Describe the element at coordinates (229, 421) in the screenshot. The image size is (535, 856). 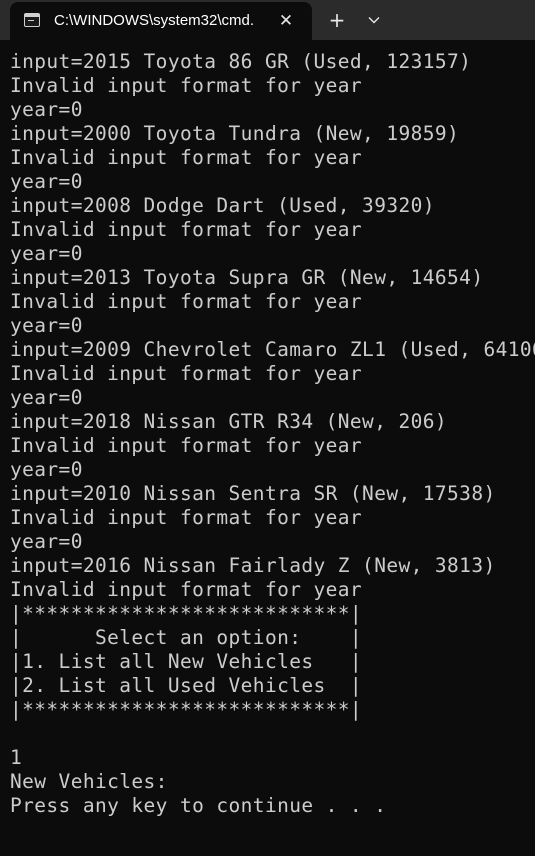
I see `console-line: input=2018 Nissan GTR R34 (New, 206)` at that location.